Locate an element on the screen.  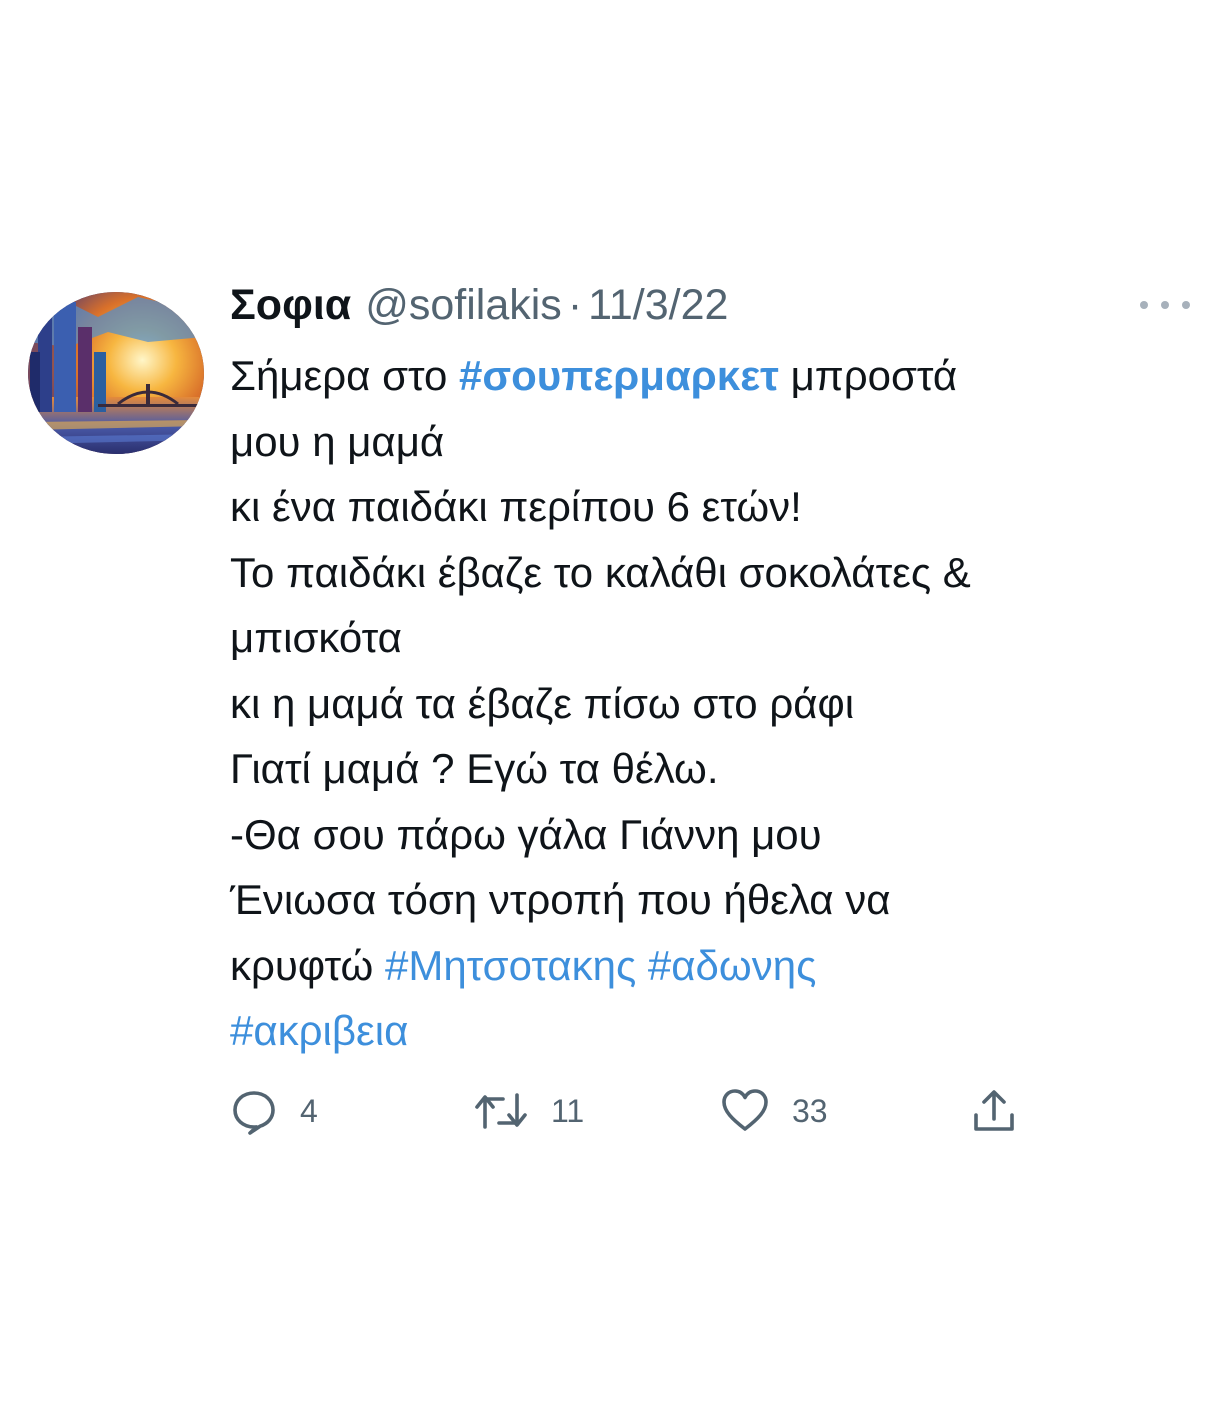
hashtag-link: #ακριβεια is located at coordinates (319, 1030).